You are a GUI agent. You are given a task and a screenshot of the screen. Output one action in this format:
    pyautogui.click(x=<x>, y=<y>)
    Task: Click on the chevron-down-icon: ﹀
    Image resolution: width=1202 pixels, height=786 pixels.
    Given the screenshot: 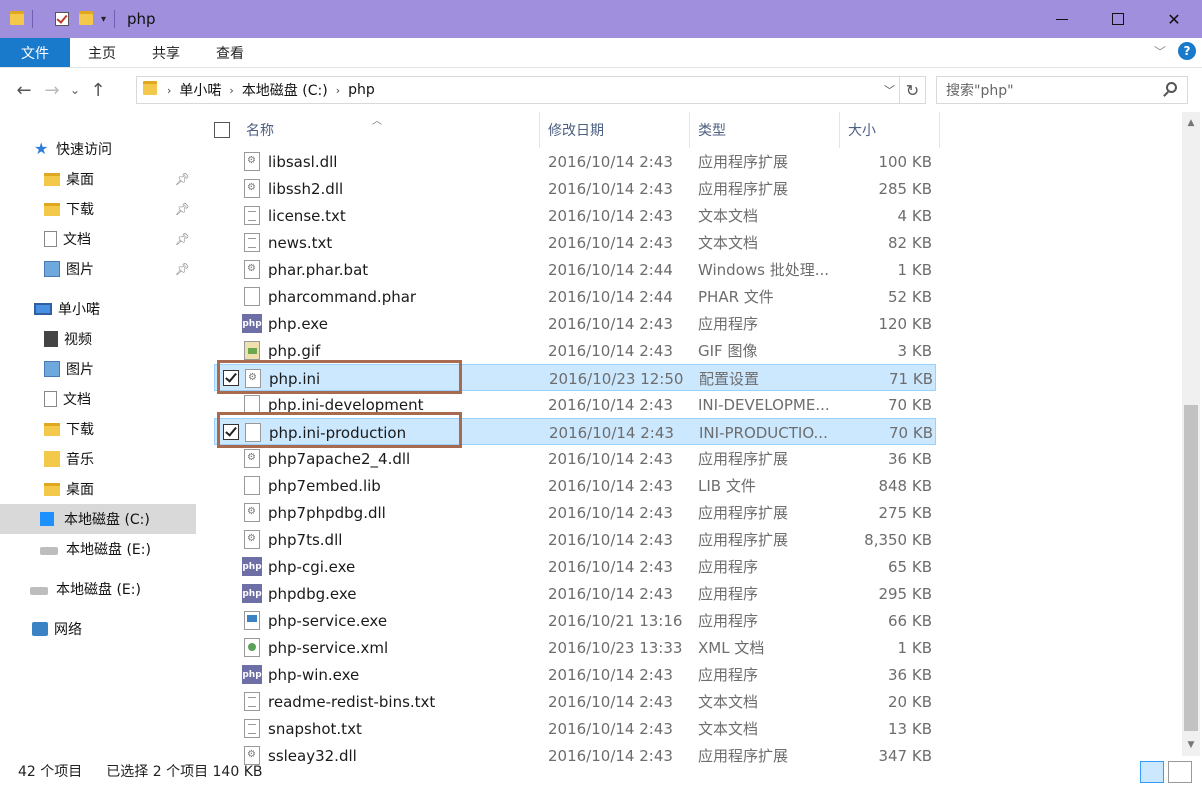 What is the action you would take?
    pyautogui.click(x=889, y=90)
    